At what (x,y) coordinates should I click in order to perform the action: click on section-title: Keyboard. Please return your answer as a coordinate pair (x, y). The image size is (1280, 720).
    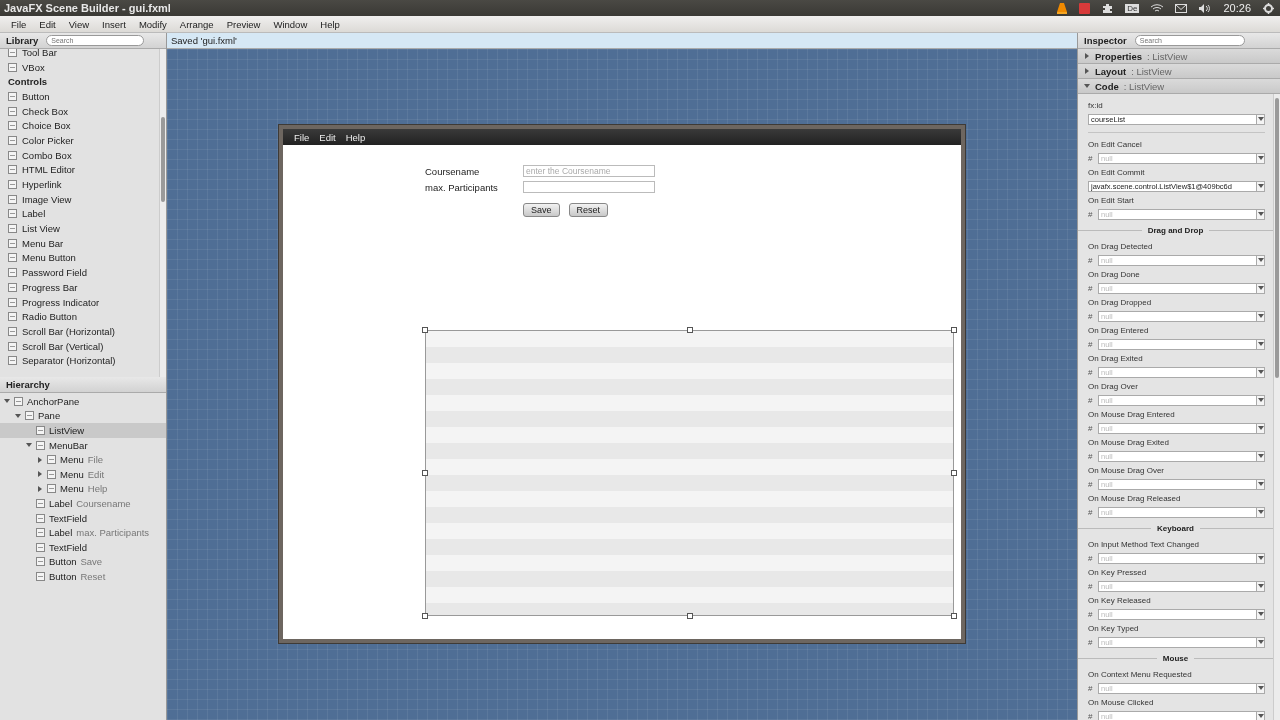
    Looking at the image, I should click on (1175, 528).